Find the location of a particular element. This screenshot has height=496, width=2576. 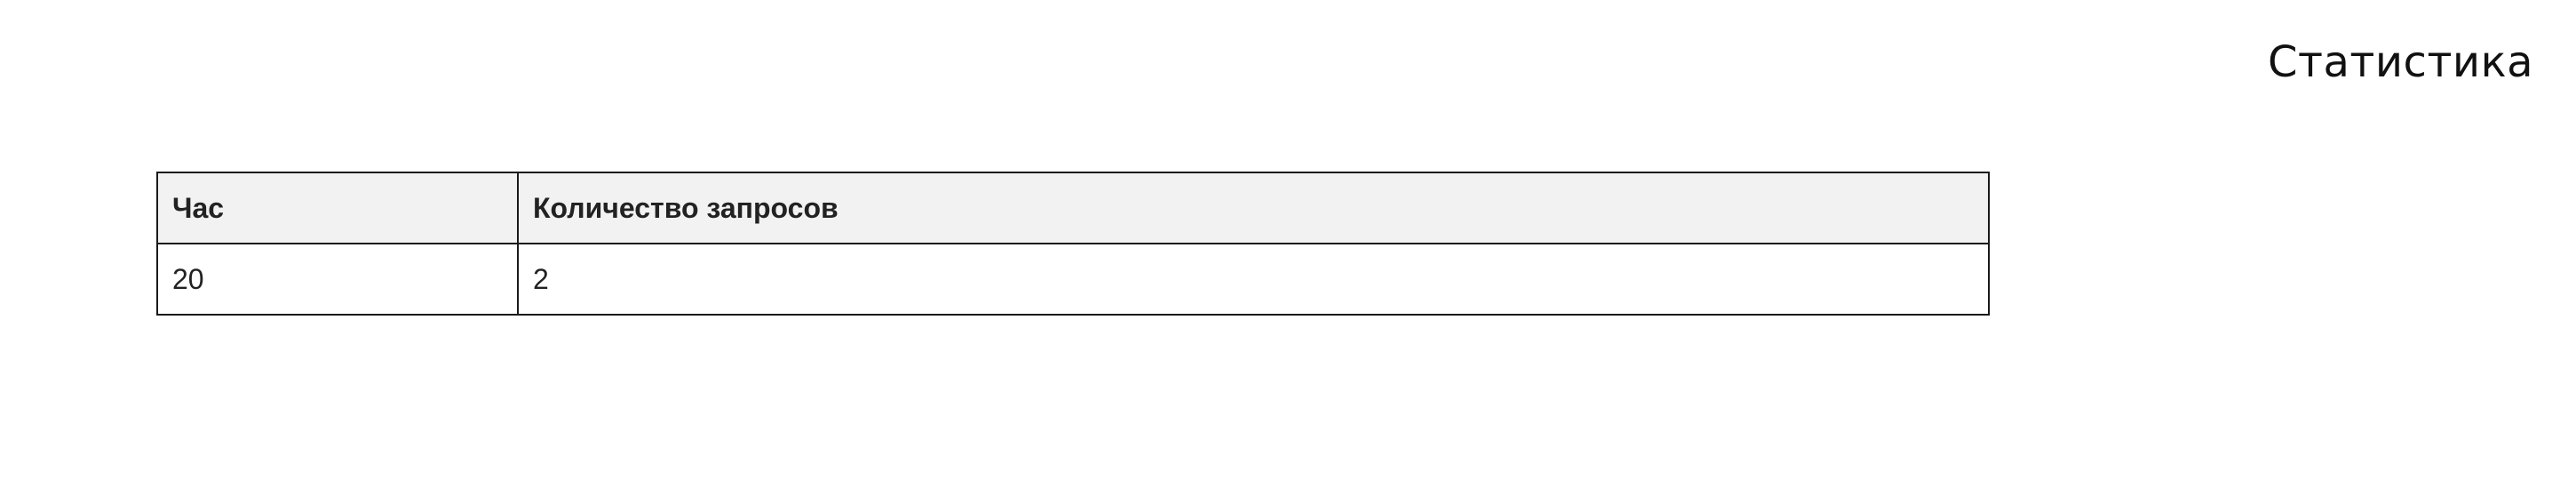

table-header-row: Час Количество запросов is located at coordinates (1073, 208).